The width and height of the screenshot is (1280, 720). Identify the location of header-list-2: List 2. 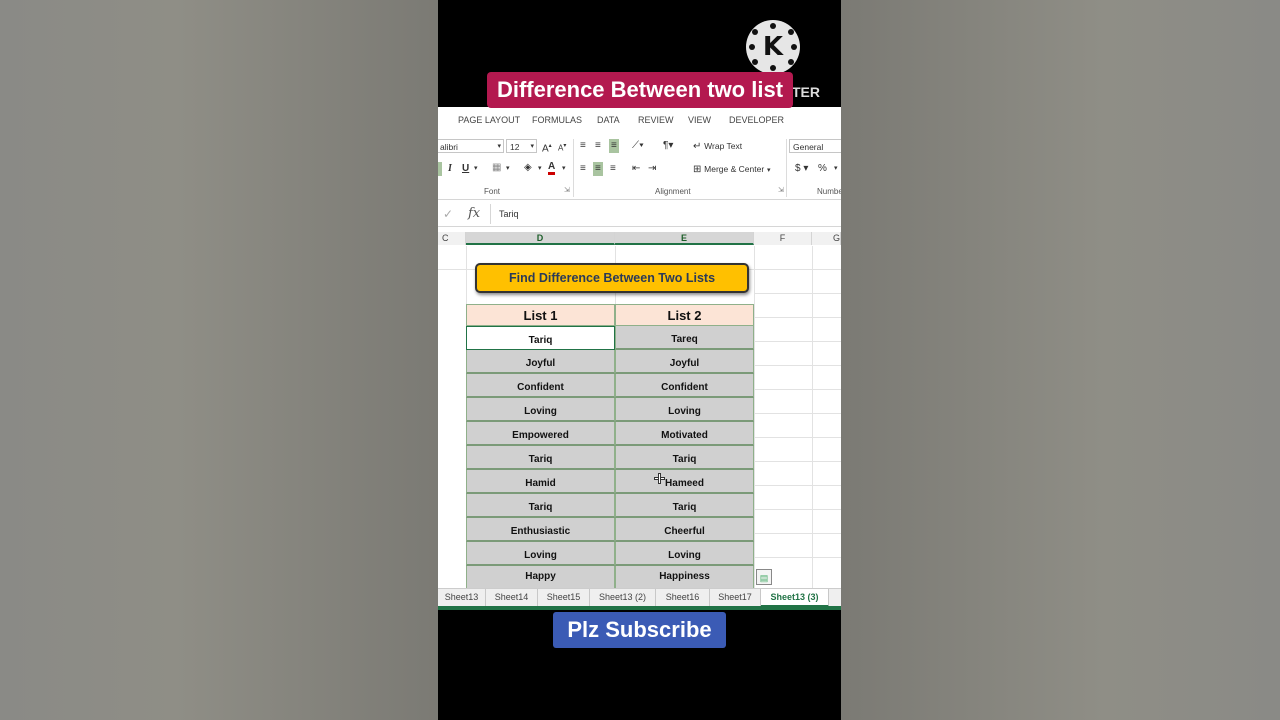
(684, 315).